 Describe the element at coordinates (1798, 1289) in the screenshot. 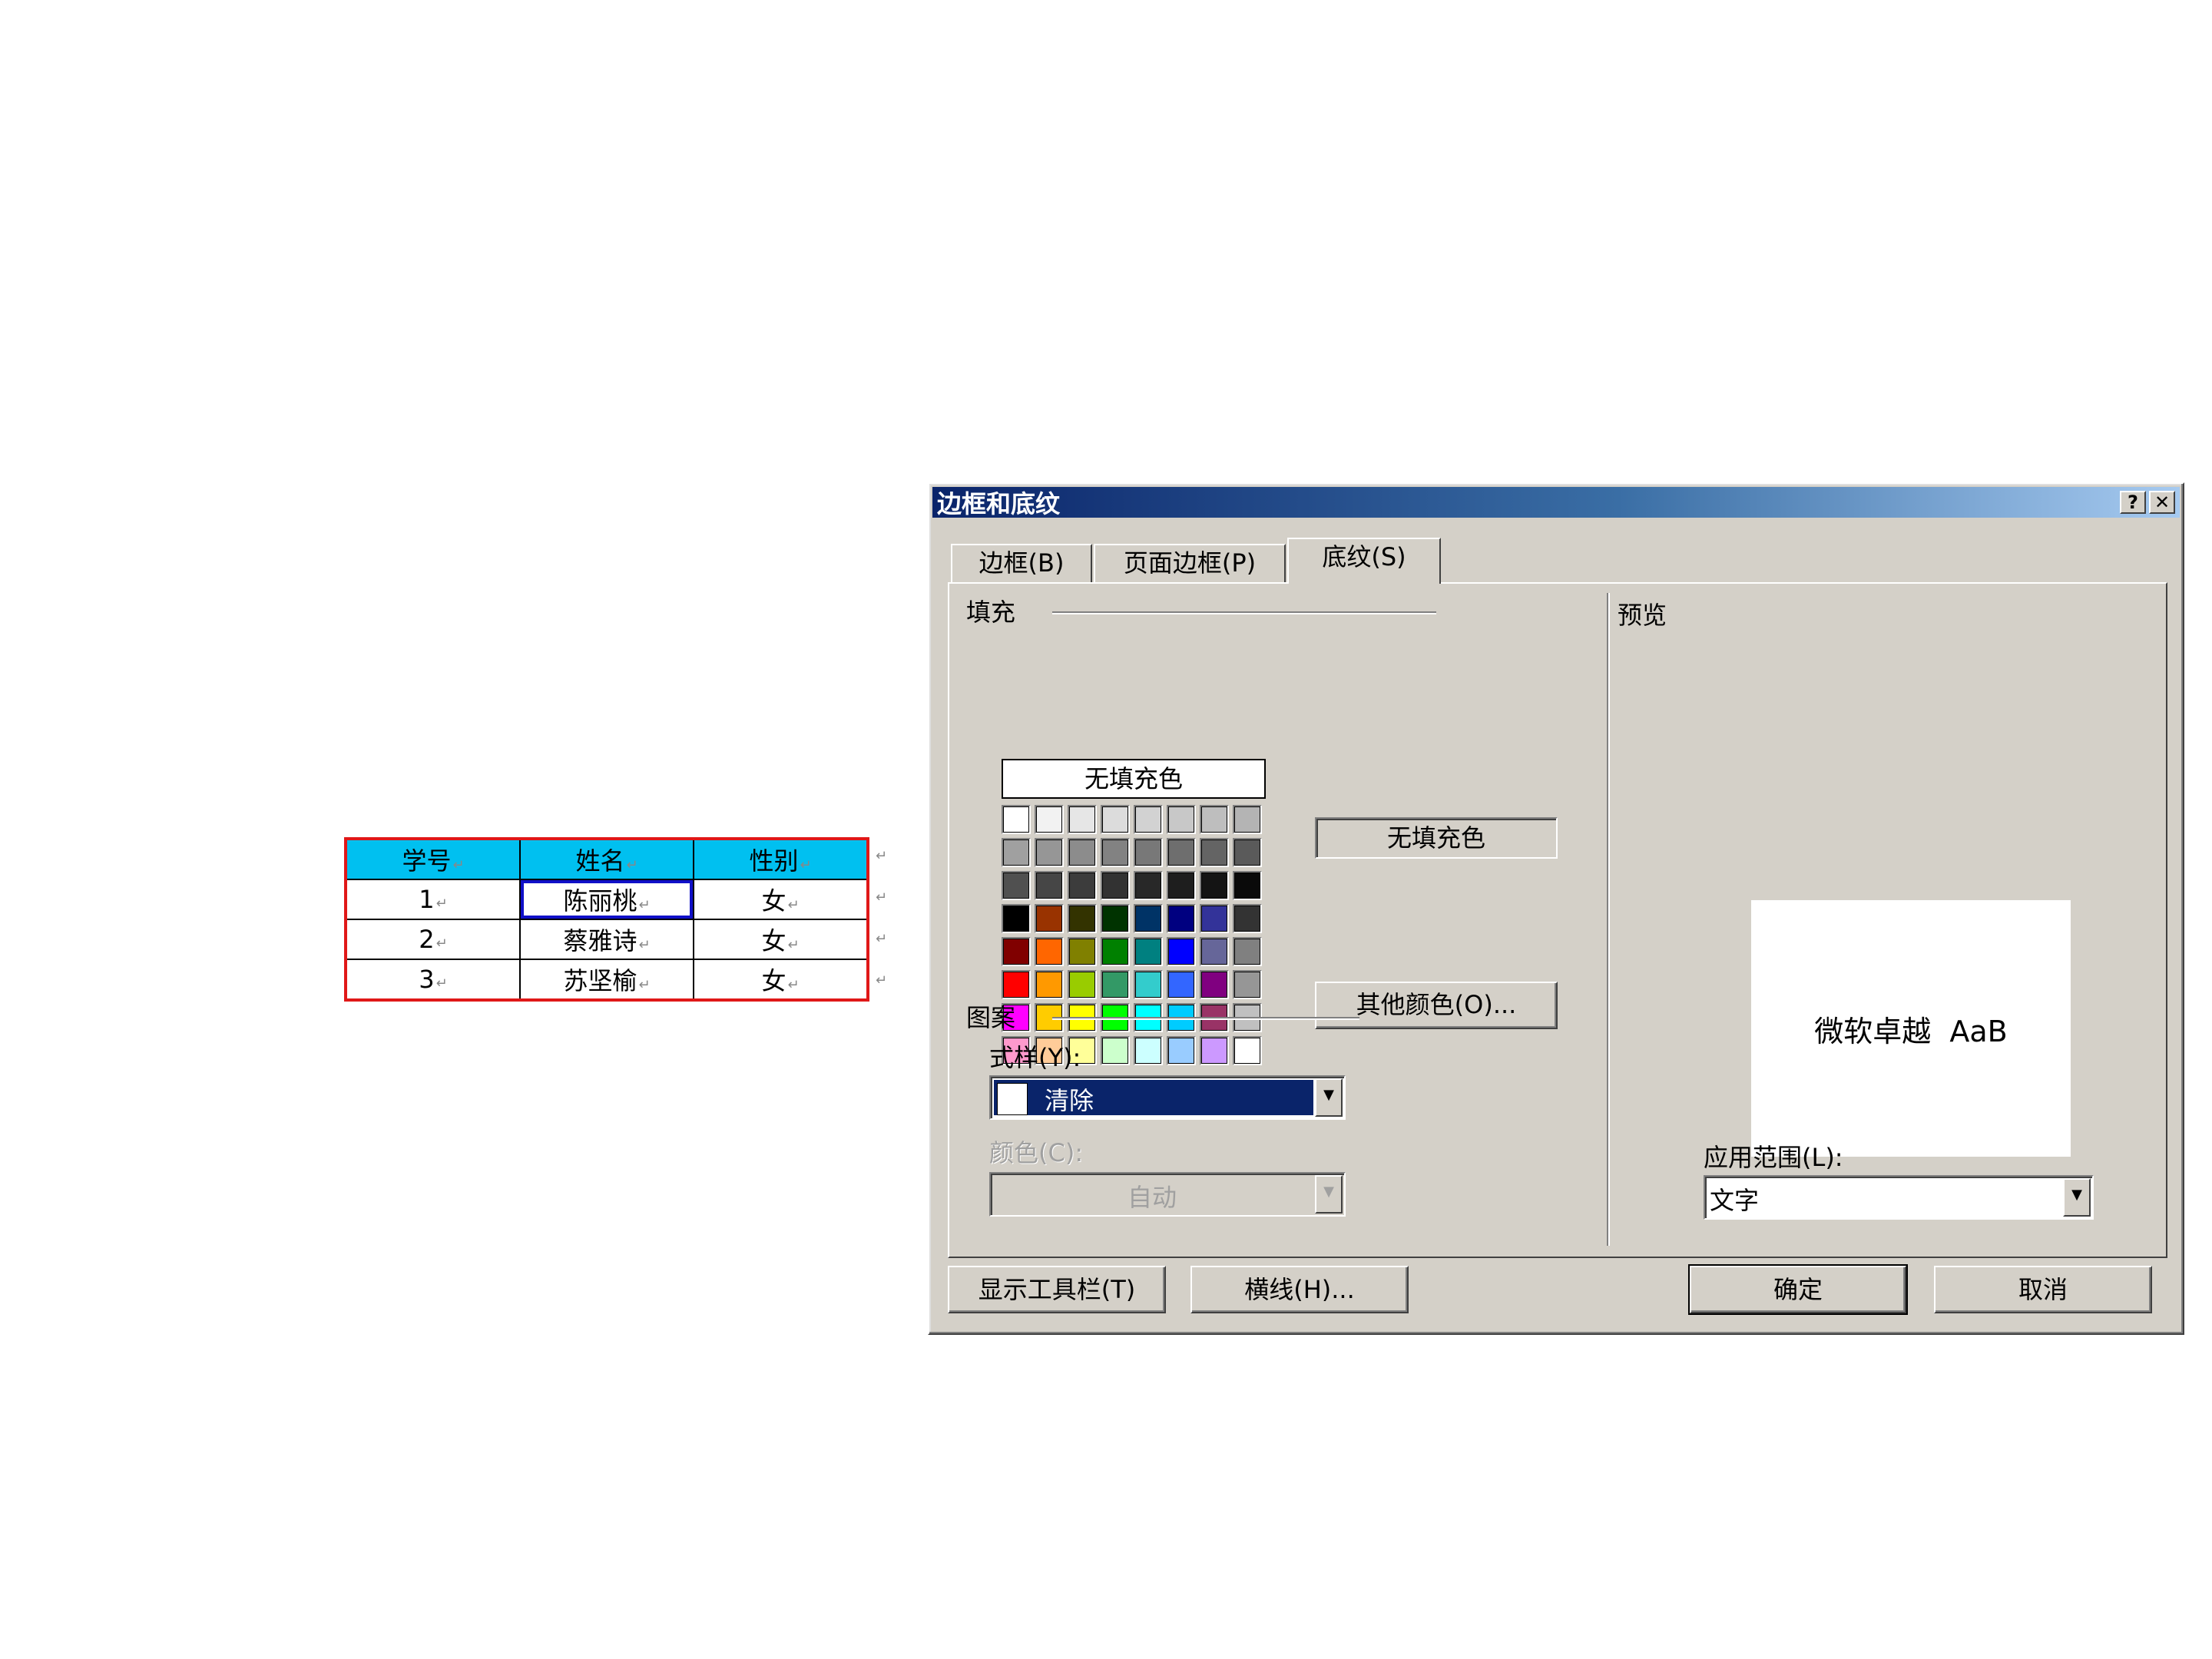

I see `ok-button: 确定` at that location.